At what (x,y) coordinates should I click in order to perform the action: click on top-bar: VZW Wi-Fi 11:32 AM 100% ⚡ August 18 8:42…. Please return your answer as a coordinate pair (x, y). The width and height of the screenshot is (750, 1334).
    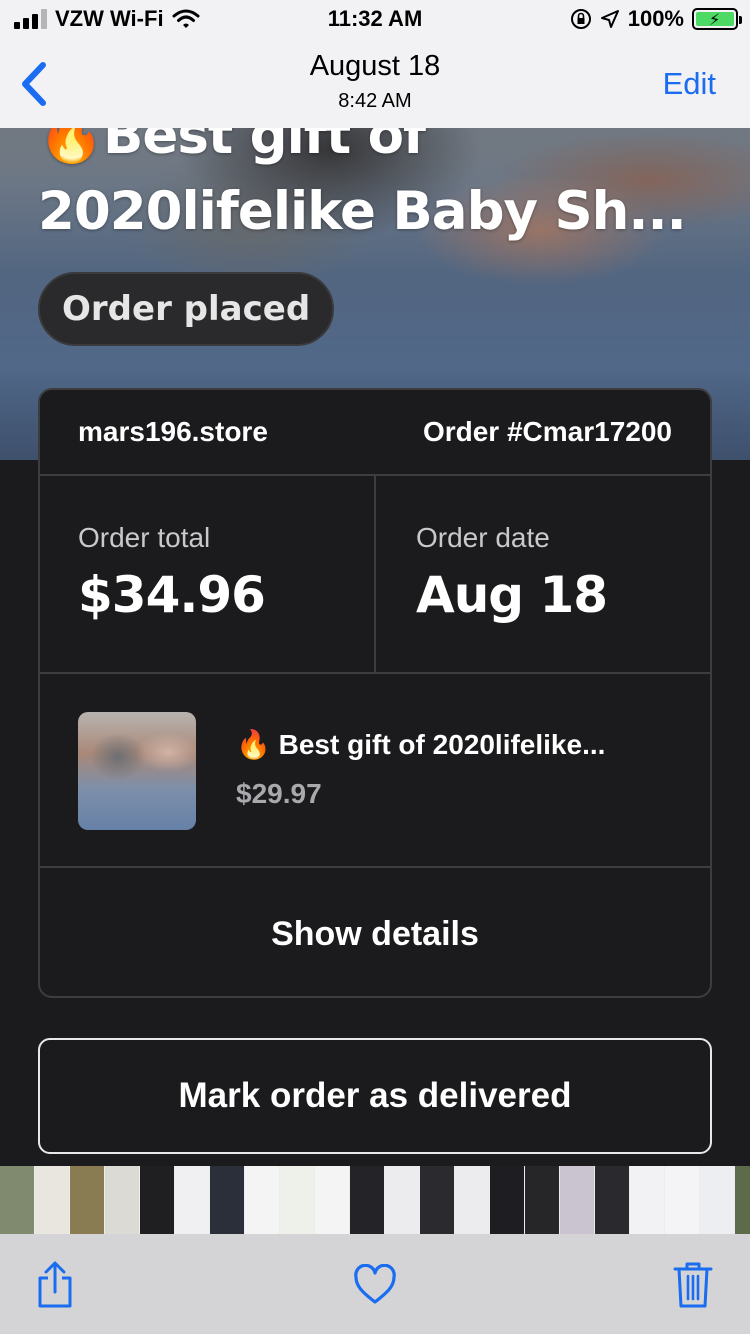
    Looking at the image, I should click on (375, 64).